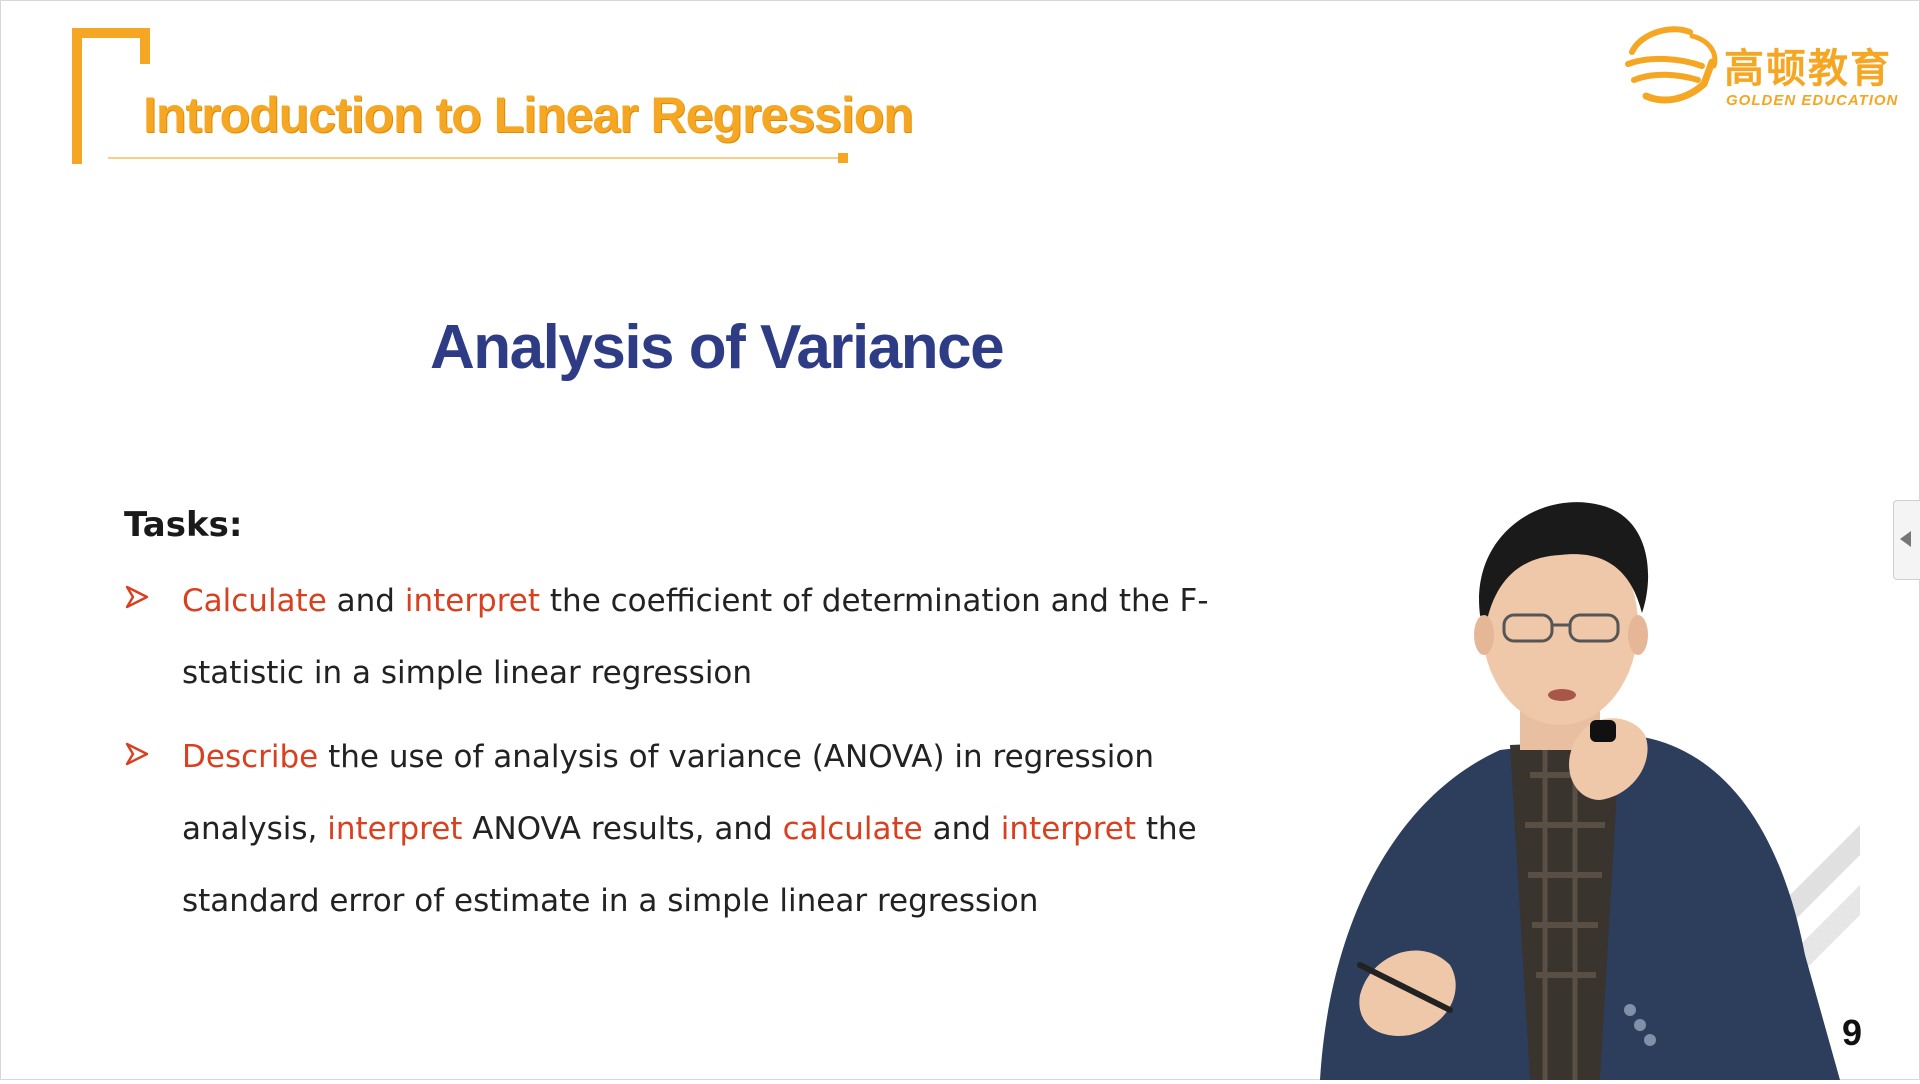 The width and height of the screenshot is (1920, 1084). What do you see at coordinates (1808, 69) in the screenshot?
I see `logo-chinese-text: 高顿教育` at bounding box center [1808, 69].